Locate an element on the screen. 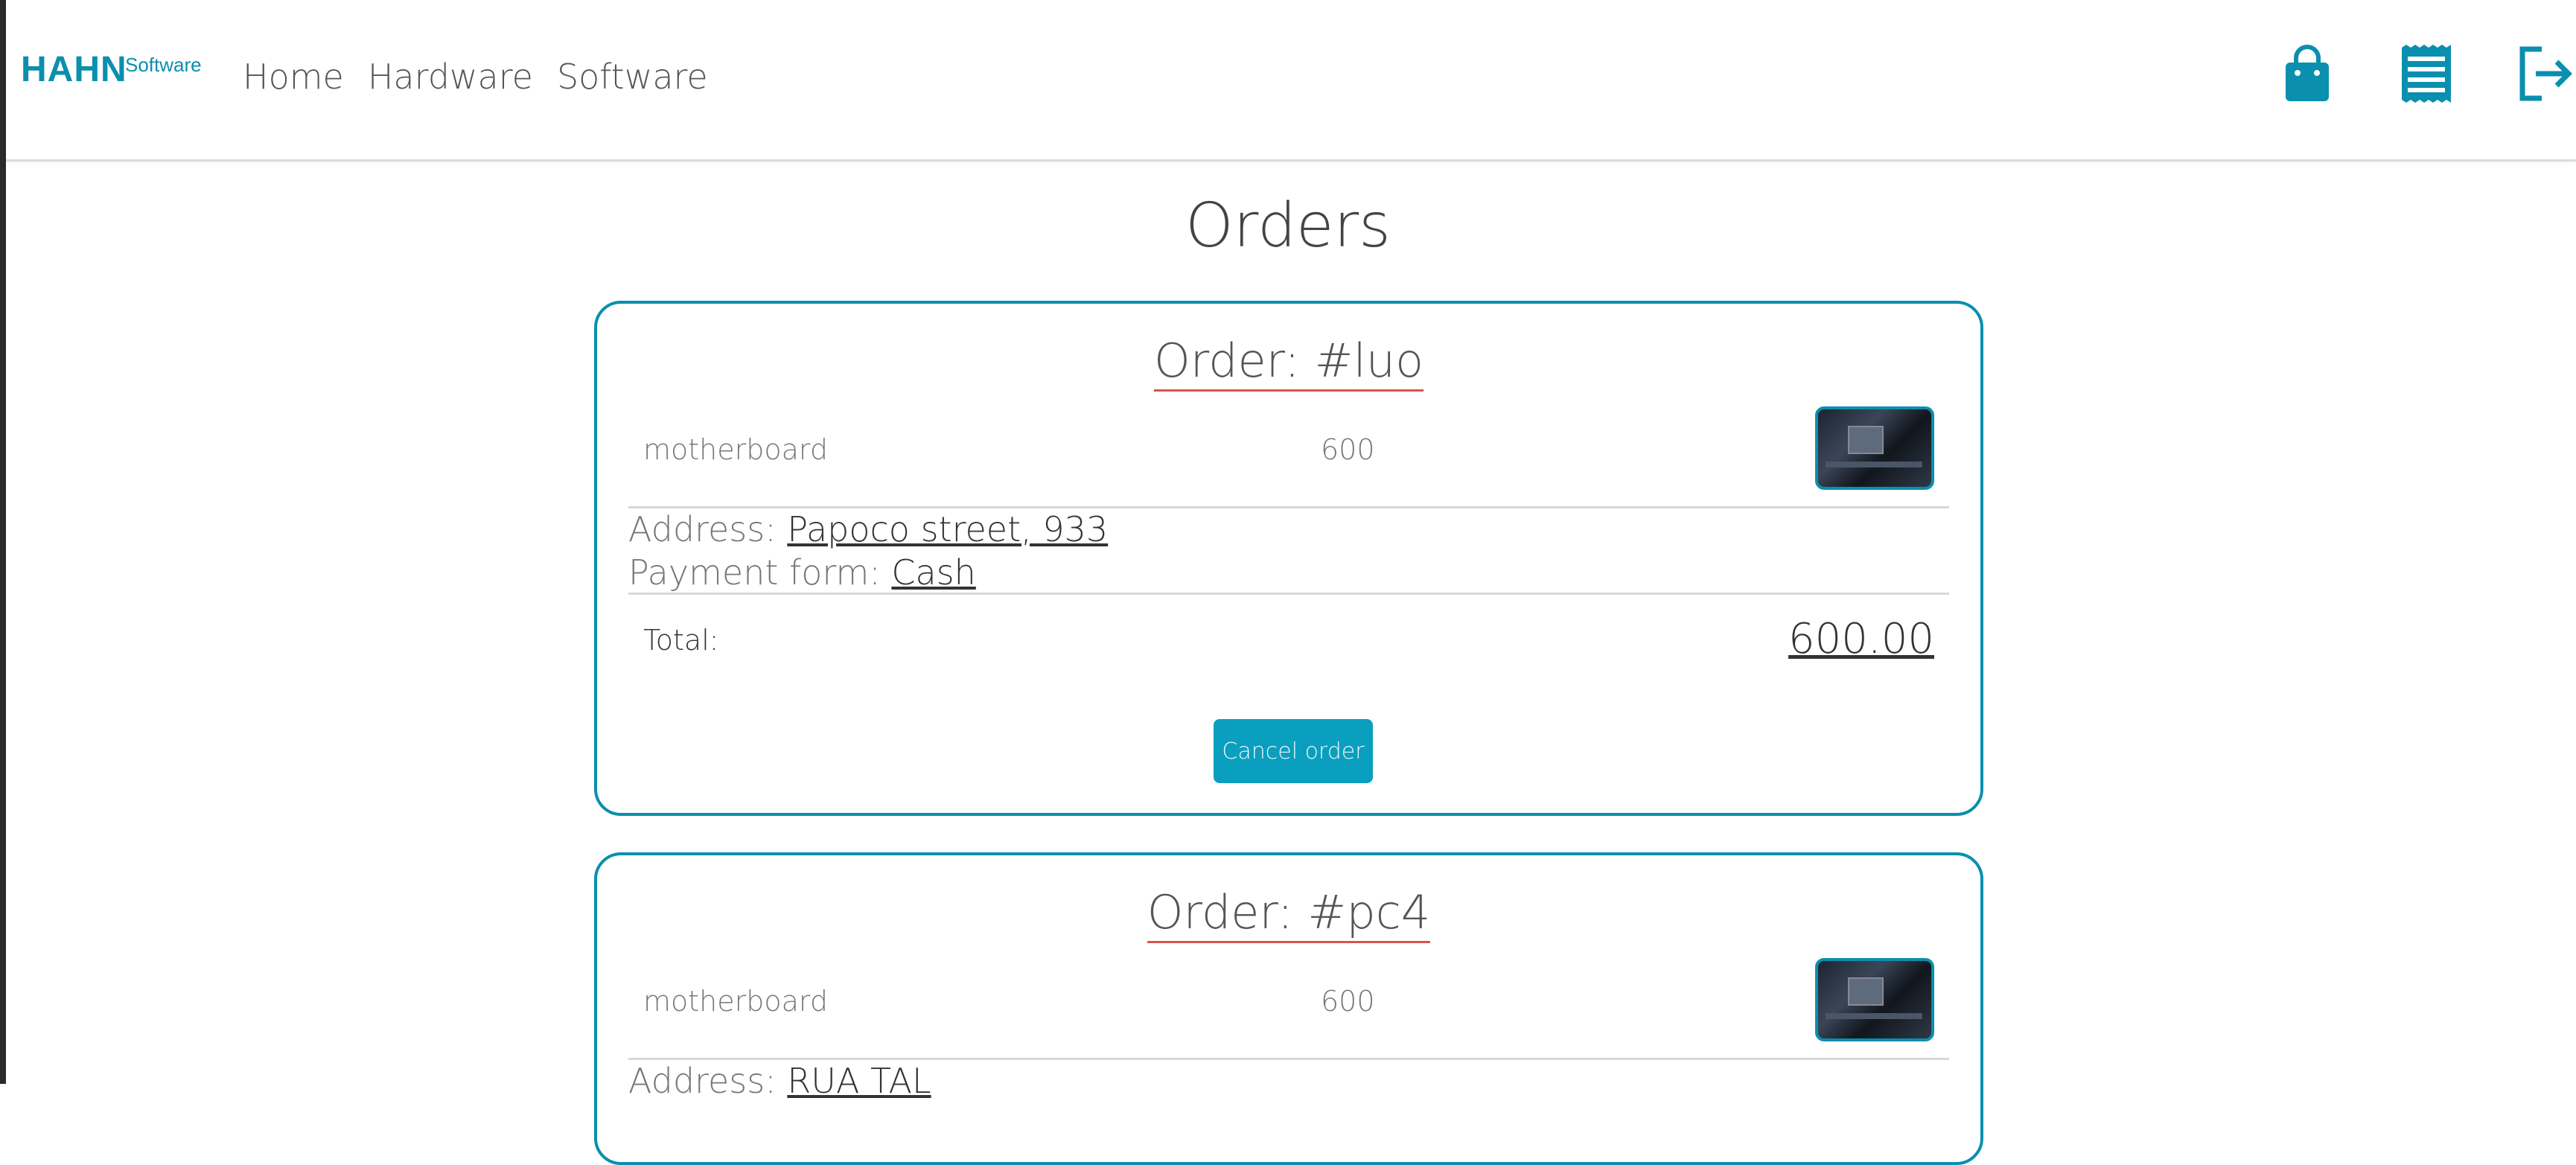 The image size is (2576, 1165). payment-label: Payment form: is located at coordinates (760, 572).